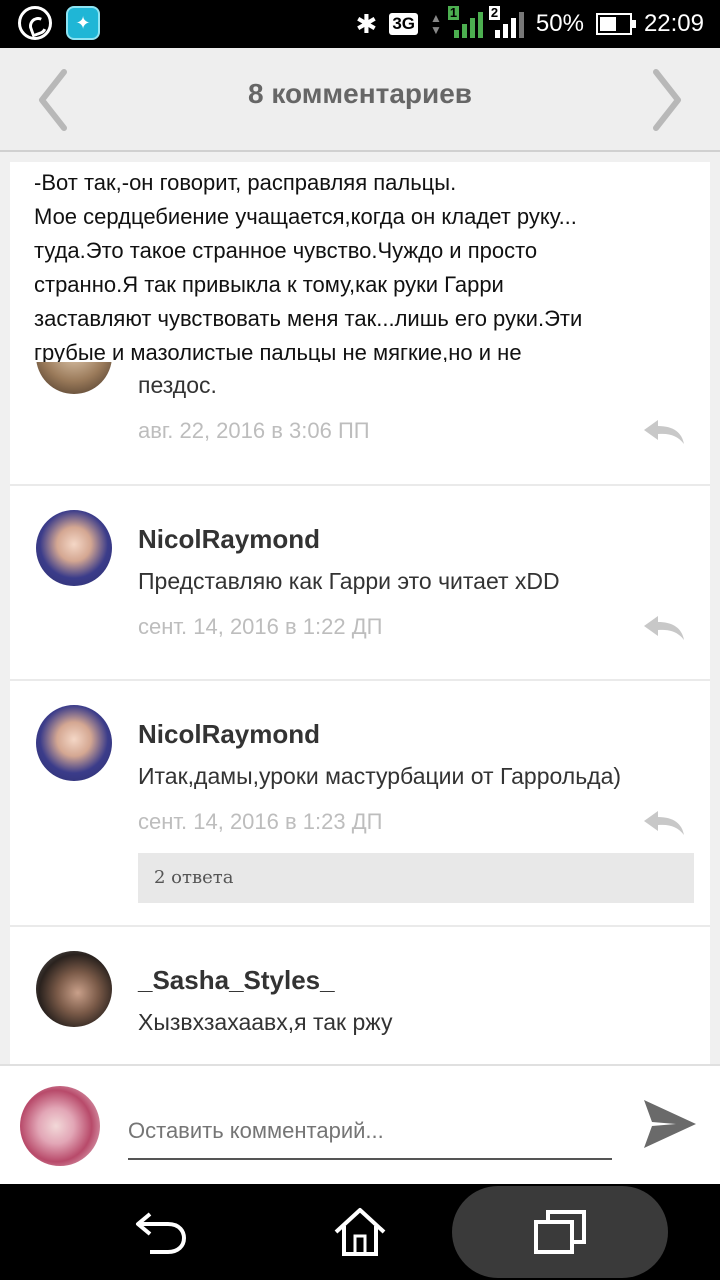 Image resolution: width=720 pixels, height=1280 pixels. What do you see at coordinates (559, 23) in the screenshot?
I see `battery-percent: 50%` at bounding box center [559, 23].